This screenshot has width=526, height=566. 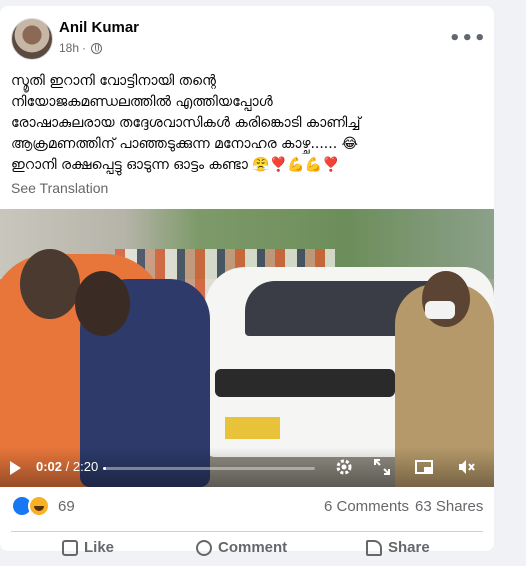 I want to click on reactions-summary: 69, so click(x=43, y=506).